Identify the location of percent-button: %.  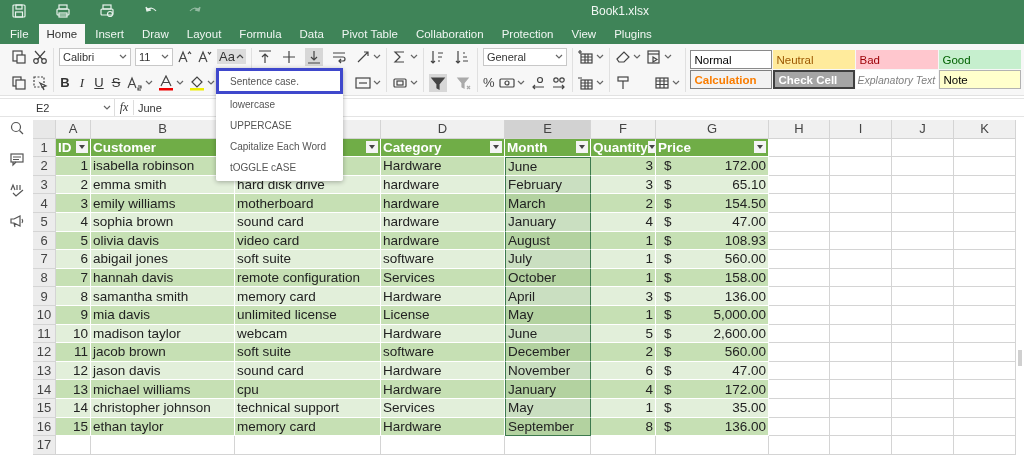
(488, 82).